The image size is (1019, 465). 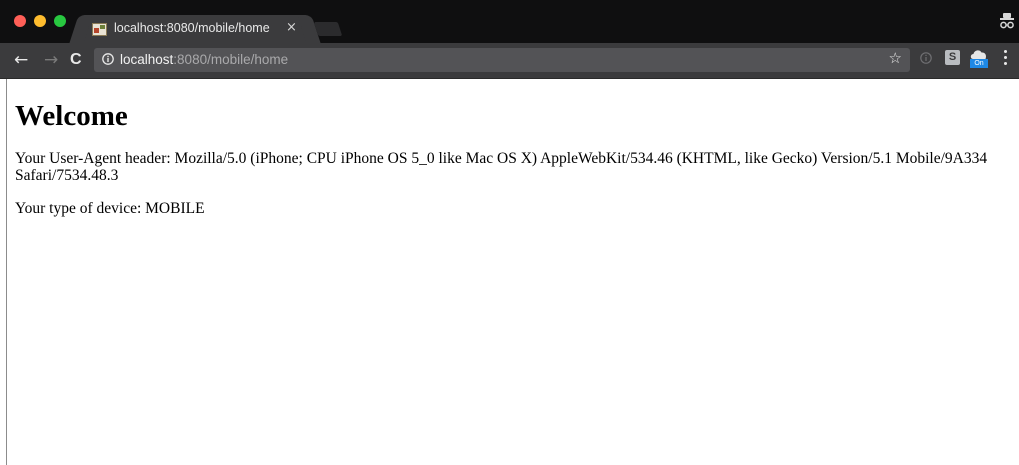 What do you see at coordinates (60, 21) in the screenshot?
I see `window-maximize-button` at bounding box center [60, 21].